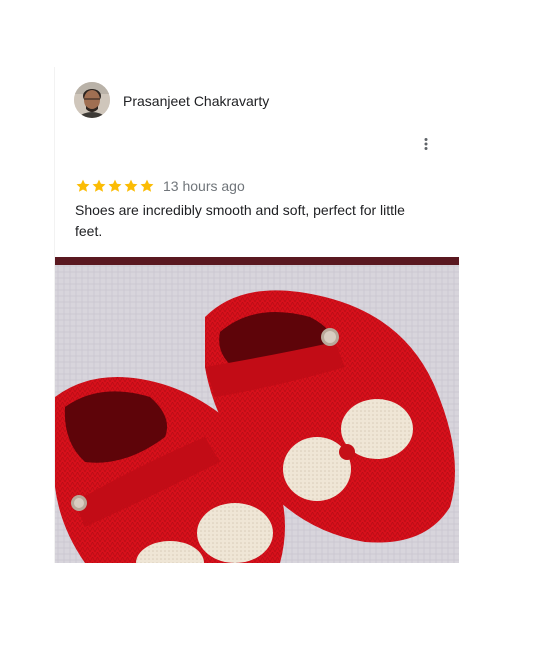 The height and width of the screenshot is (670, 542). I want to click on avatar-photo, so click(92, 100).